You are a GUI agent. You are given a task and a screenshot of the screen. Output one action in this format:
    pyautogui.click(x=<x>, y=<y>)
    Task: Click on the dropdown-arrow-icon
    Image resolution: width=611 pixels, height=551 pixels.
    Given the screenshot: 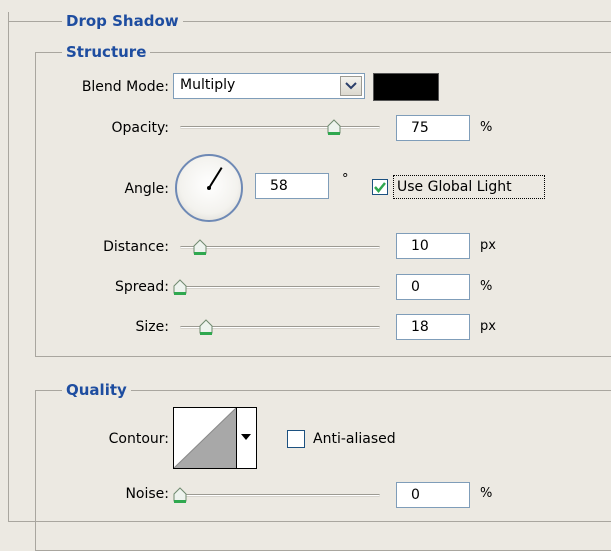 What is the action you would take?
    pyautogui.click(x=246, y=437)
    